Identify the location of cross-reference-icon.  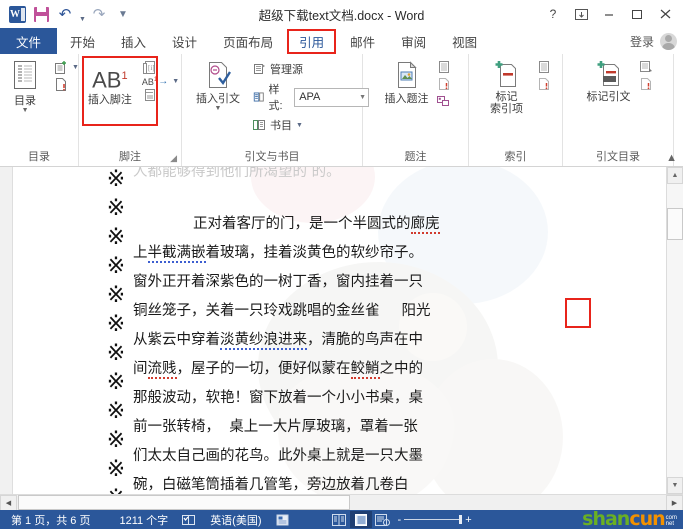
(442, 101).